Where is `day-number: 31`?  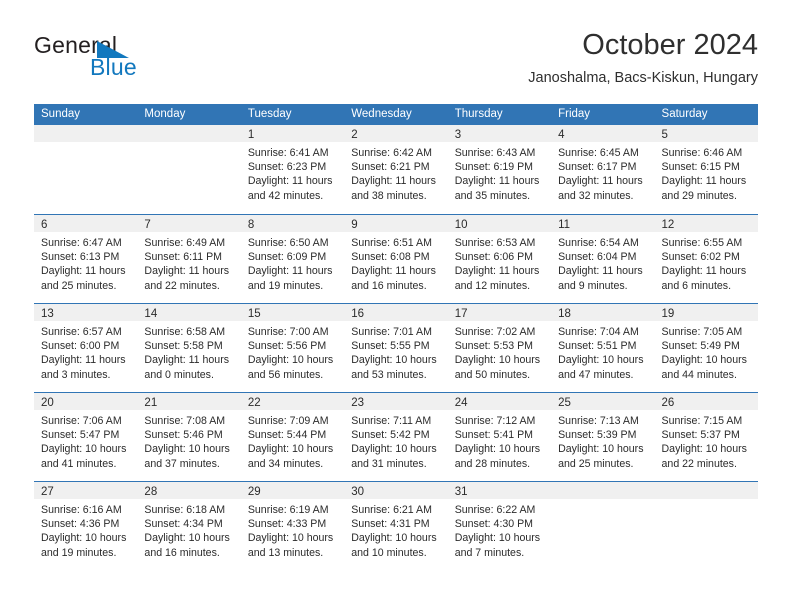
day-number: 31 is located at coordinates (461, 492).